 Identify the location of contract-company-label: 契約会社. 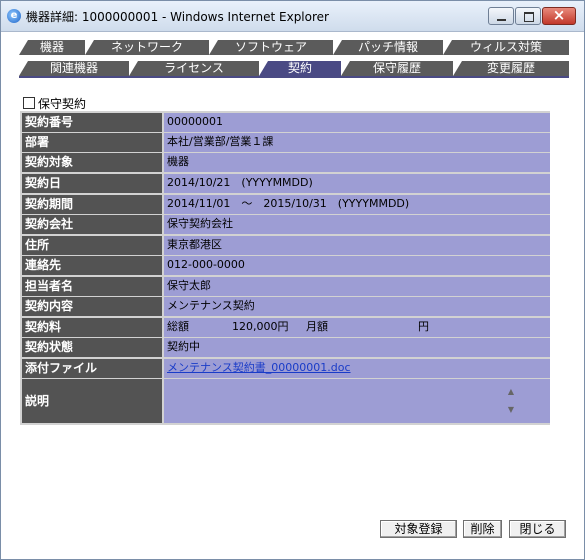
(92, 224).